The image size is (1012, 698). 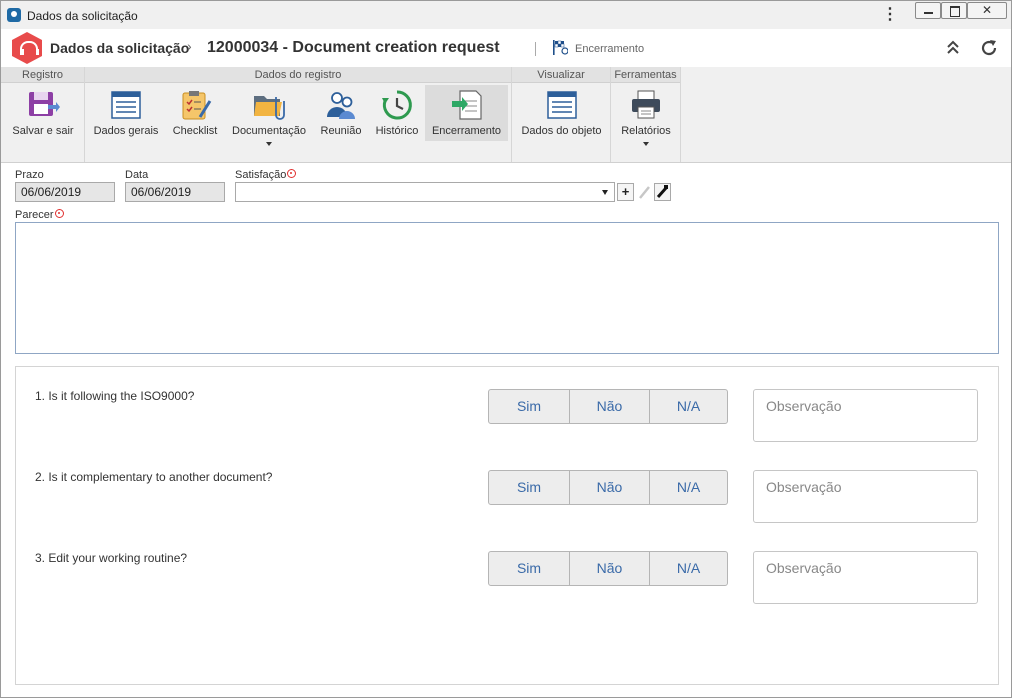 I want to click on ribbon-group-title: Dados do registro, so click(x=298, y=75).